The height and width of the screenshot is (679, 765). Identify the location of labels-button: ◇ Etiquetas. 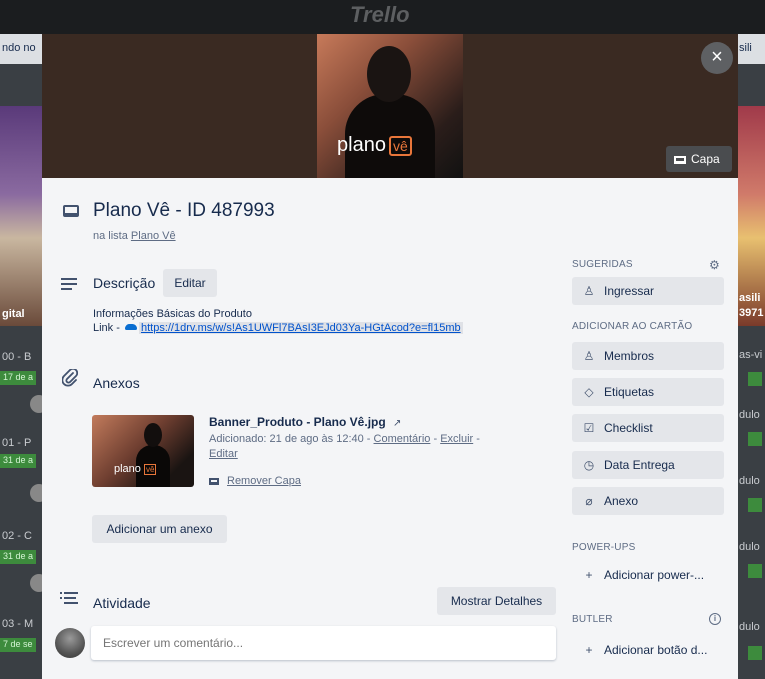
(648, 392).